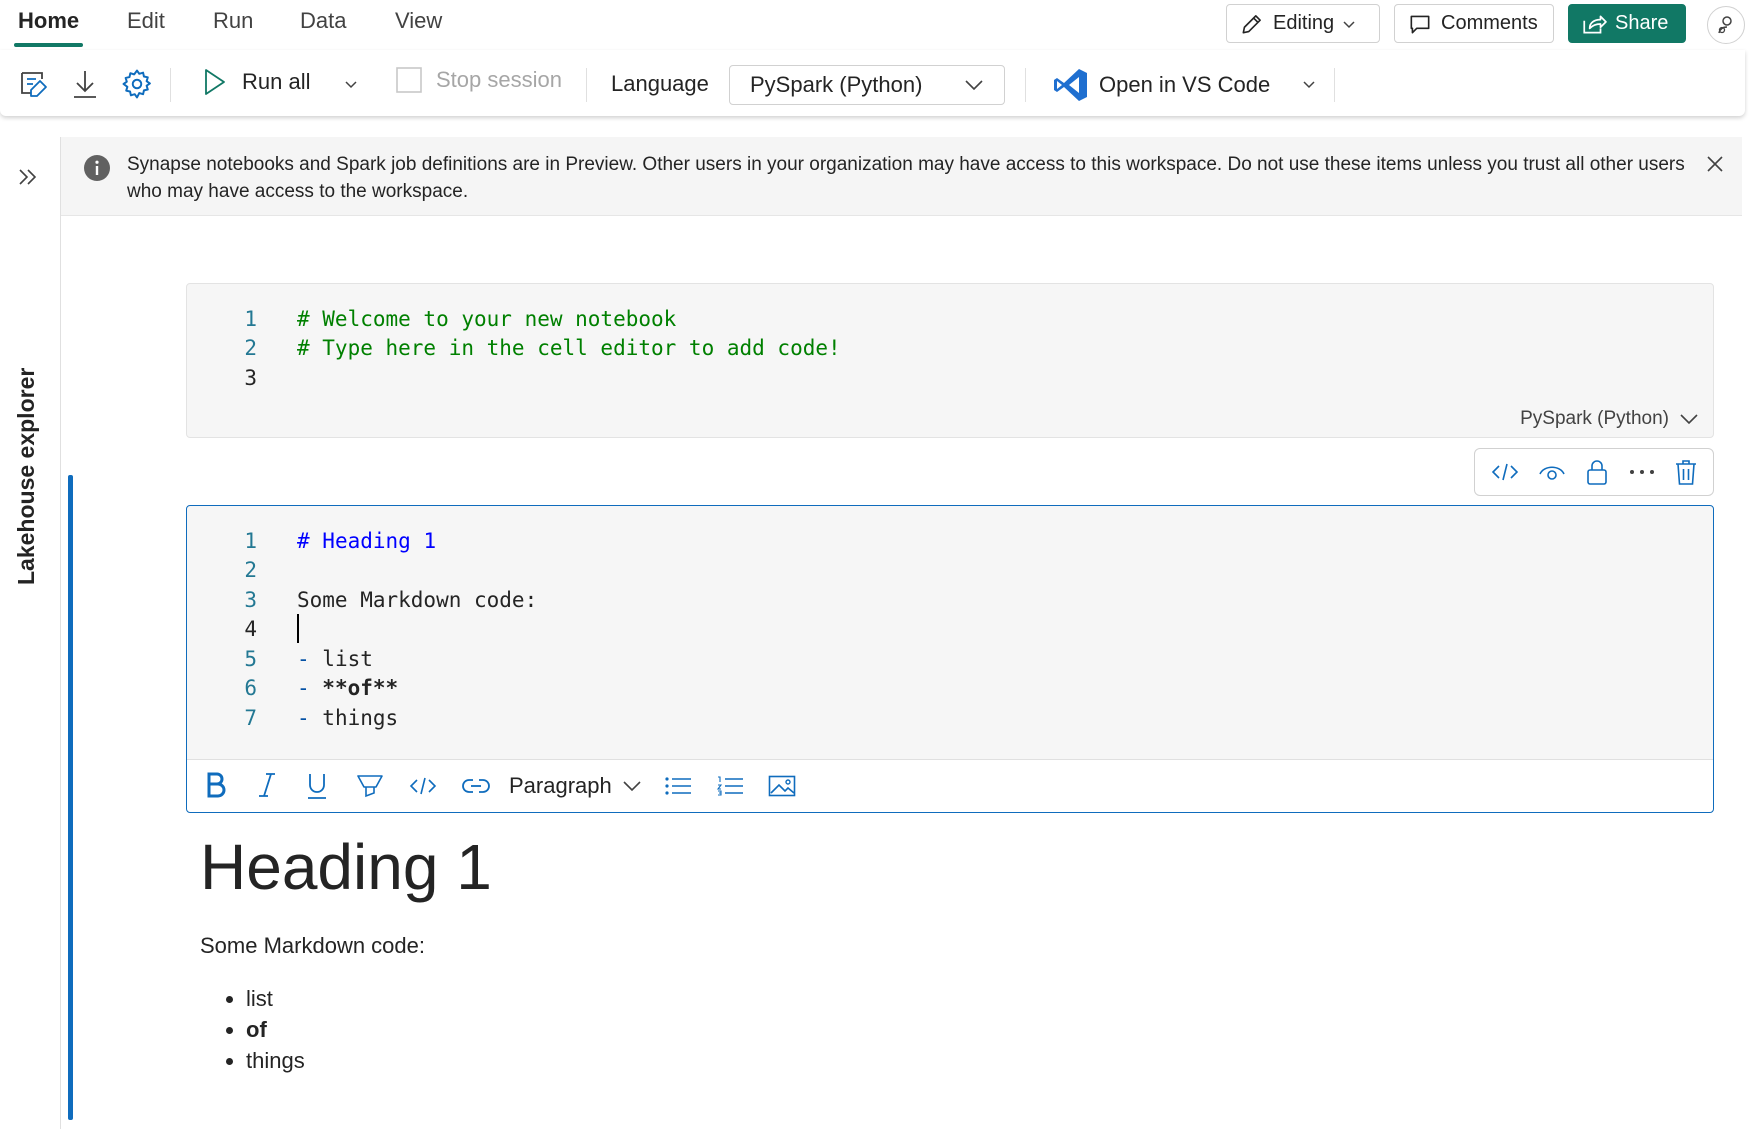 Image resolution: width=1749 pixels, height=1129 pixels. What do you see at coordinates (373, 541) in the screenshot?
I see `heading-text: Heading 1` at bounding box center [373, 541].